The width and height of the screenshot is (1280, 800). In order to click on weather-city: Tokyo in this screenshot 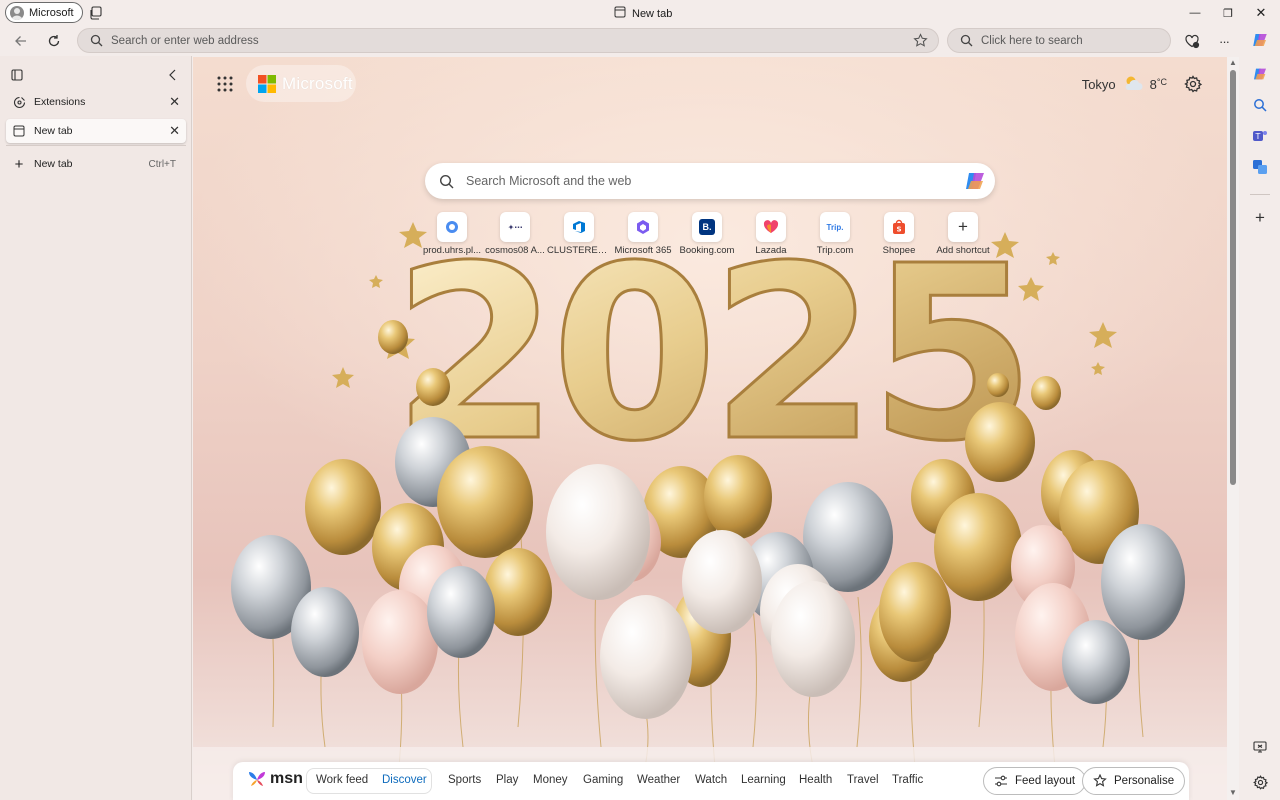, I will do `click(1098, 84)`.